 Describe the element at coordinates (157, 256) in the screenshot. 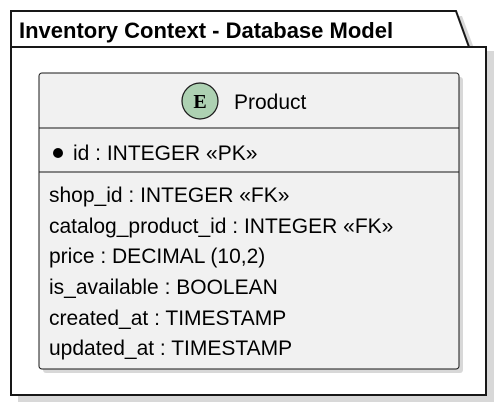

I see `field-price: price : DECIMAL (10,2)` at that location.